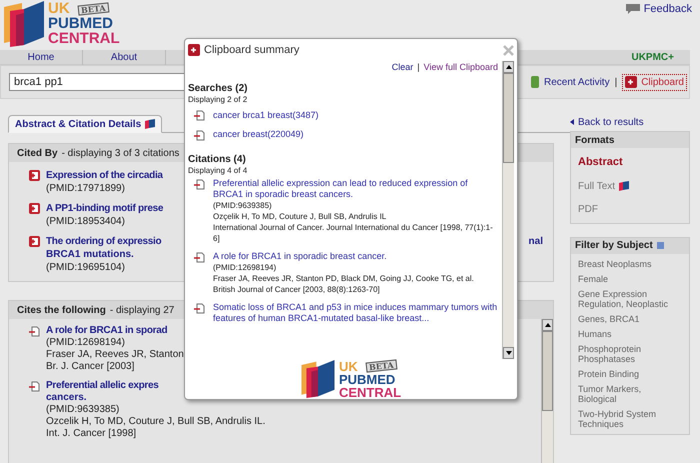  What do you see at coordinates (630, 319) in the screenshot?
I see `subject-link: Genes, BRCA1` at bounding box center [630, 319].